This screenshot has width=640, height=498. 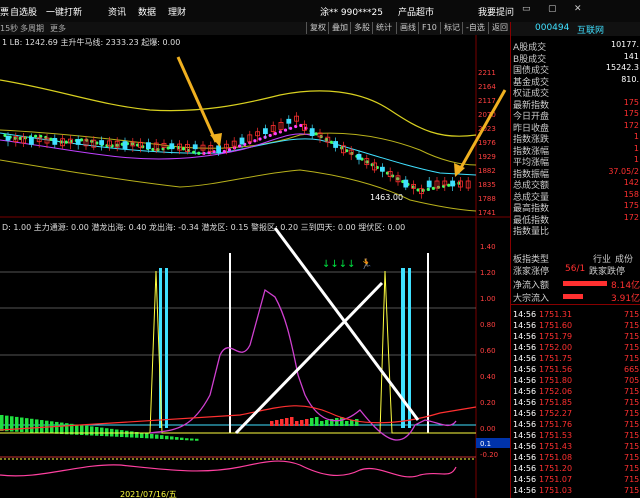 I want to click on multi-stock-button: 多股, so click(x=361, y=28).